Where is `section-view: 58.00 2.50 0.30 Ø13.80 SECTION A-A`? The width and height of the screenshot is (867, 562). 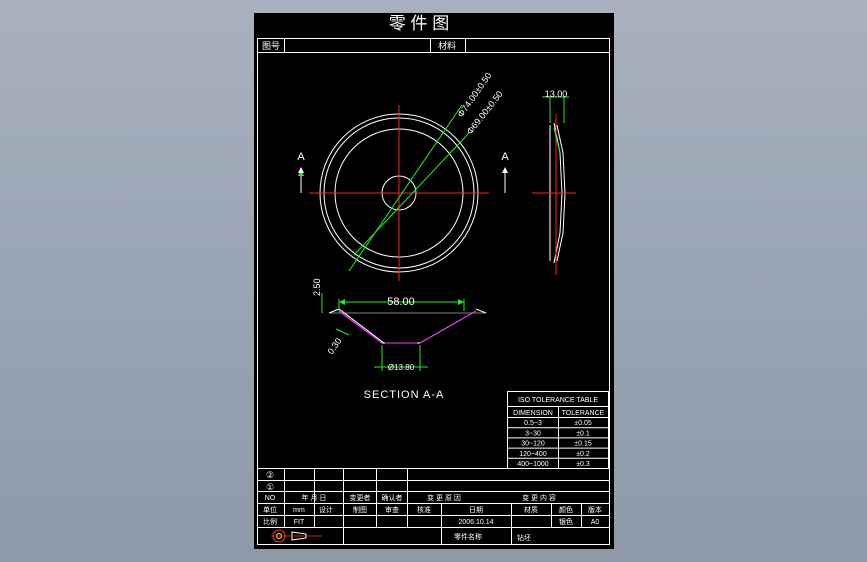 section-view: 58.00 2.50 0.30 Ø13.80 SECTION A-A is located at coordinates (399, 339).